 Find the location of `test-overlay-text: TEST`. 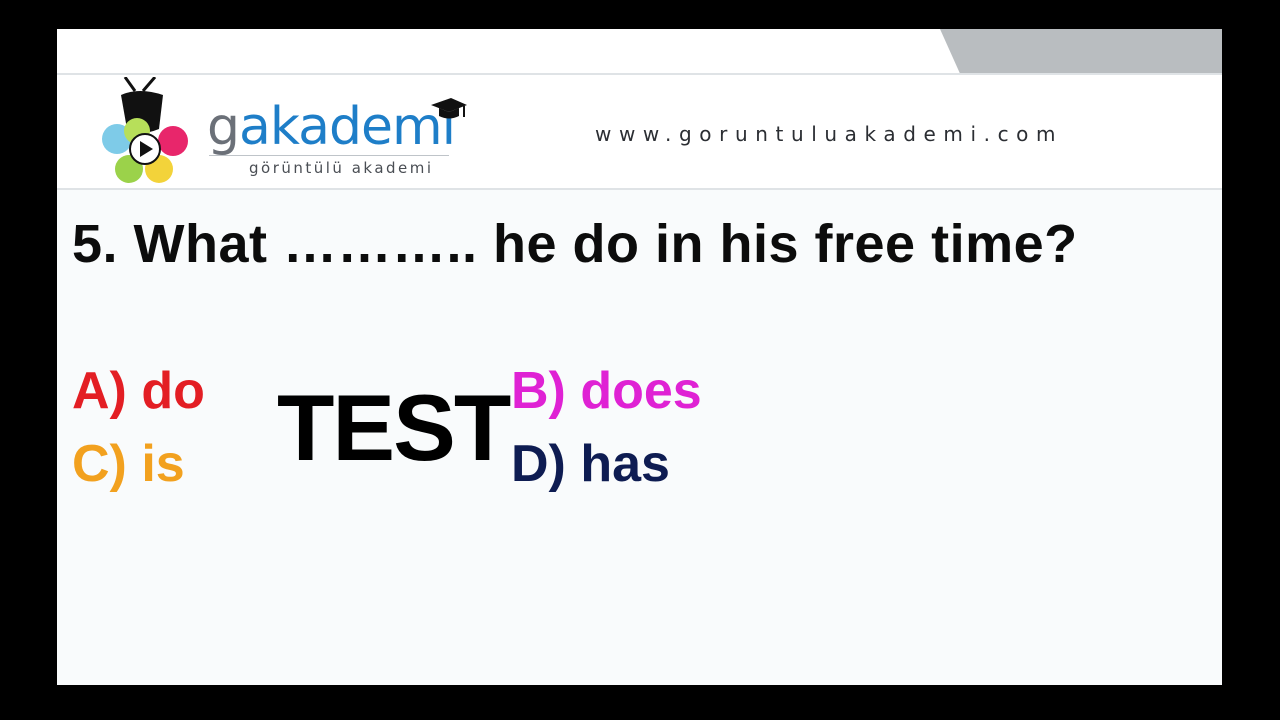

test-overlay-text: TEST is located at coordinates (394, 427).